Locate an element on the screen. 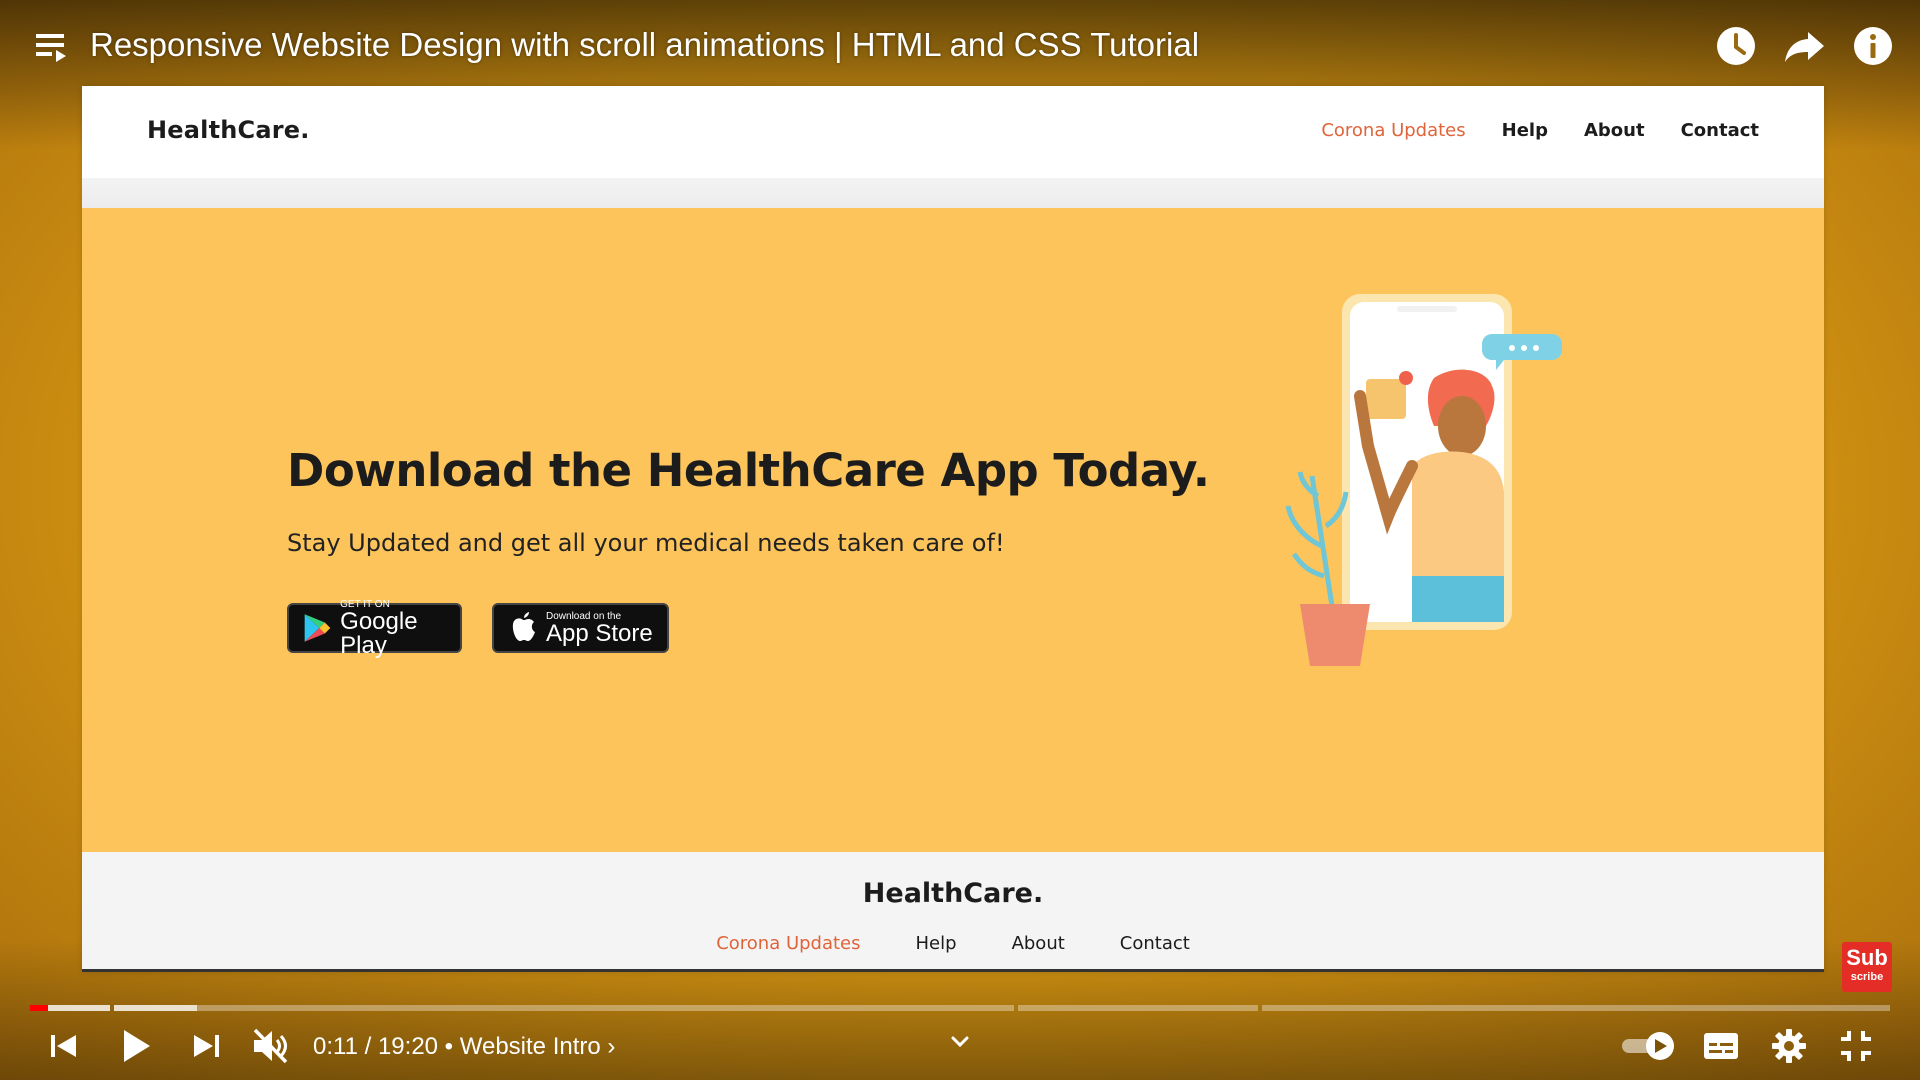 This screenshot has height=1080, width=1920. captions-icon is located at coordinates (1721, 1046).